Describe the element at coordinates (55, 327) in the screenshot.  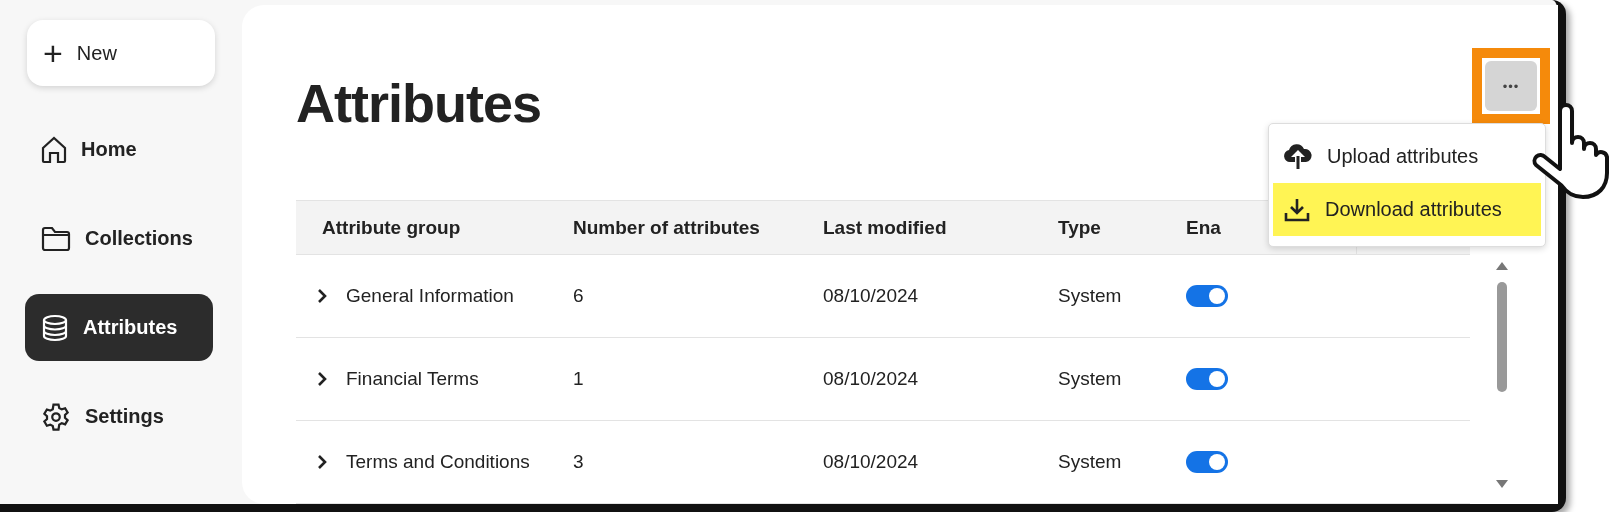
I see `database-icon` at that location.